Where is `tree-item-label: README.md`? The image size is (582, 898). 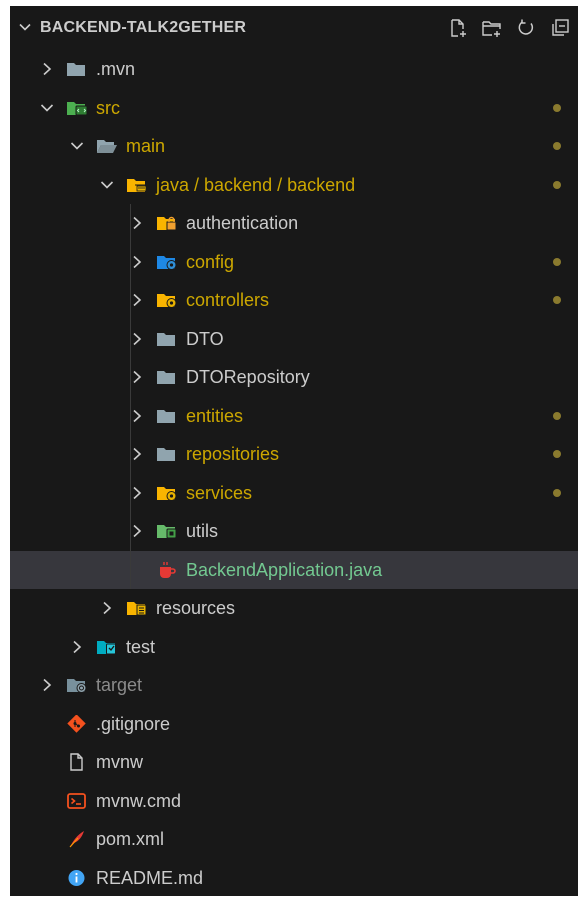
tree-item-label: README.md is located at coordinates (150, 877).